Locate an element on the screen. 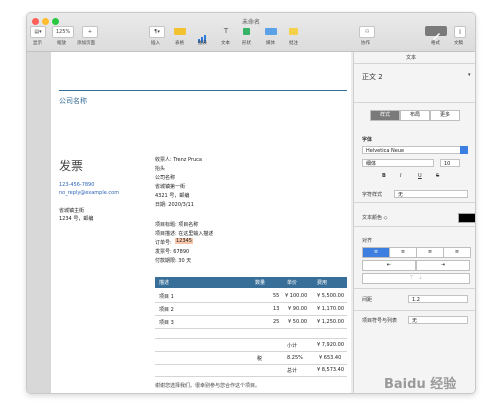 This screenshot has width=500, height=416. order-label: 订单号: is located at coordinates (163, 243).